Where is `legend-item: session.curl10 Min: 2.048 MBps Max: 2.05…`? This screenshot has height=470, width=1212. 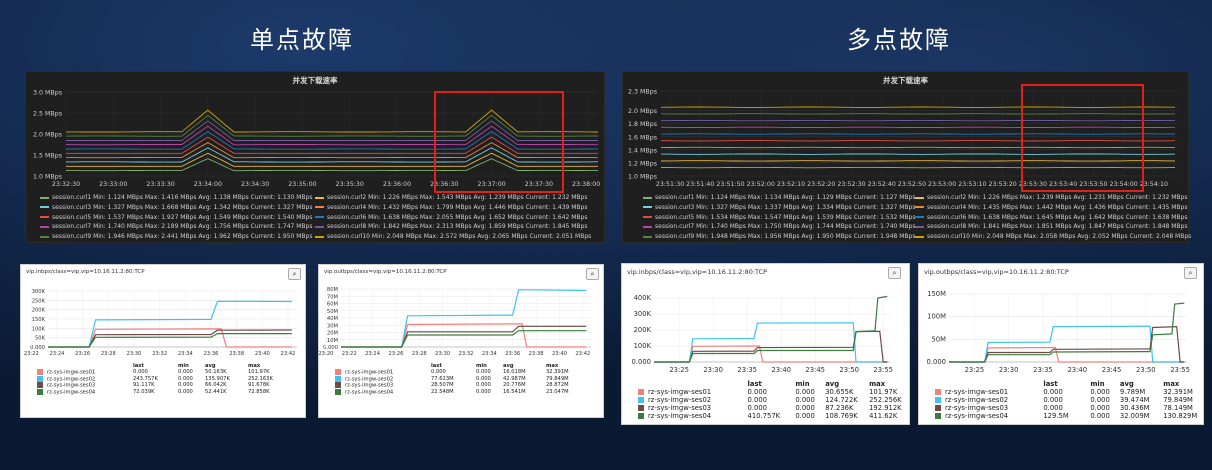
legend-item: session.curl10 Min: 2.048 MBps Max: 2.05… is located at coordinates (1053, 237).